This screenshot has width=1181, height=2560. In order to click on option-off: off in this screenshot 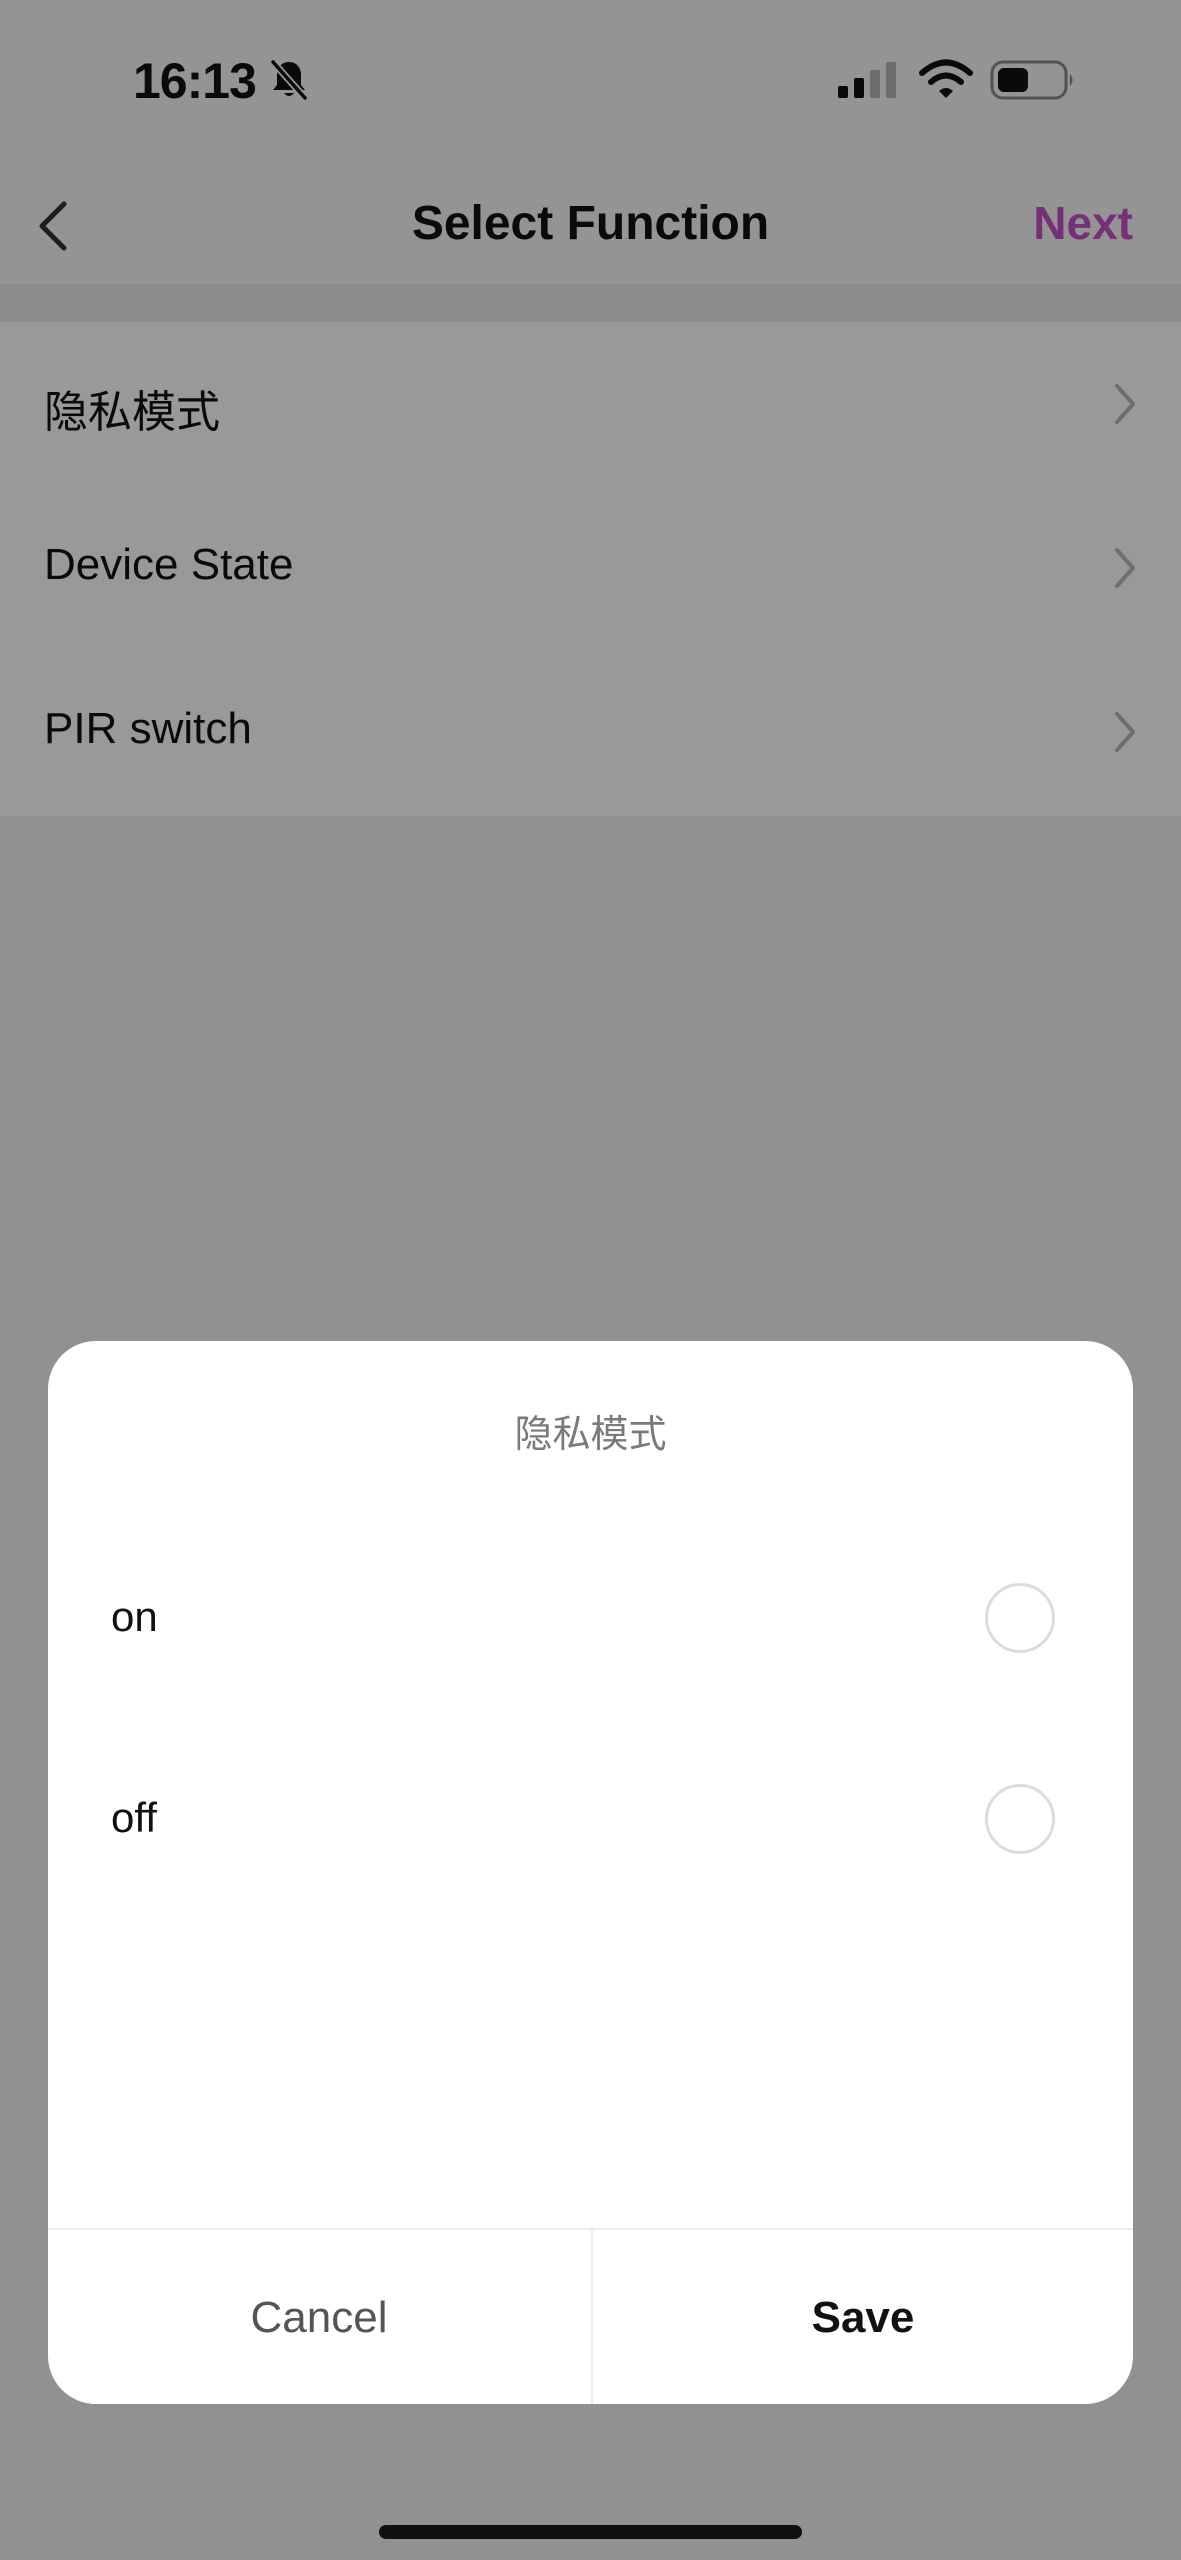, I will do `click(590, 1819)`.